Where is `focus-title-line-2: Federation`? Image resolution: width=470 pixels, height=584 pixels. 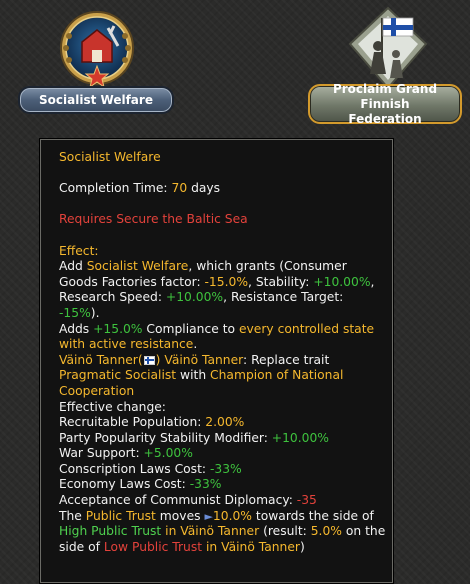 focus-title-line-2: Federation is located at coordinates (385, 118).